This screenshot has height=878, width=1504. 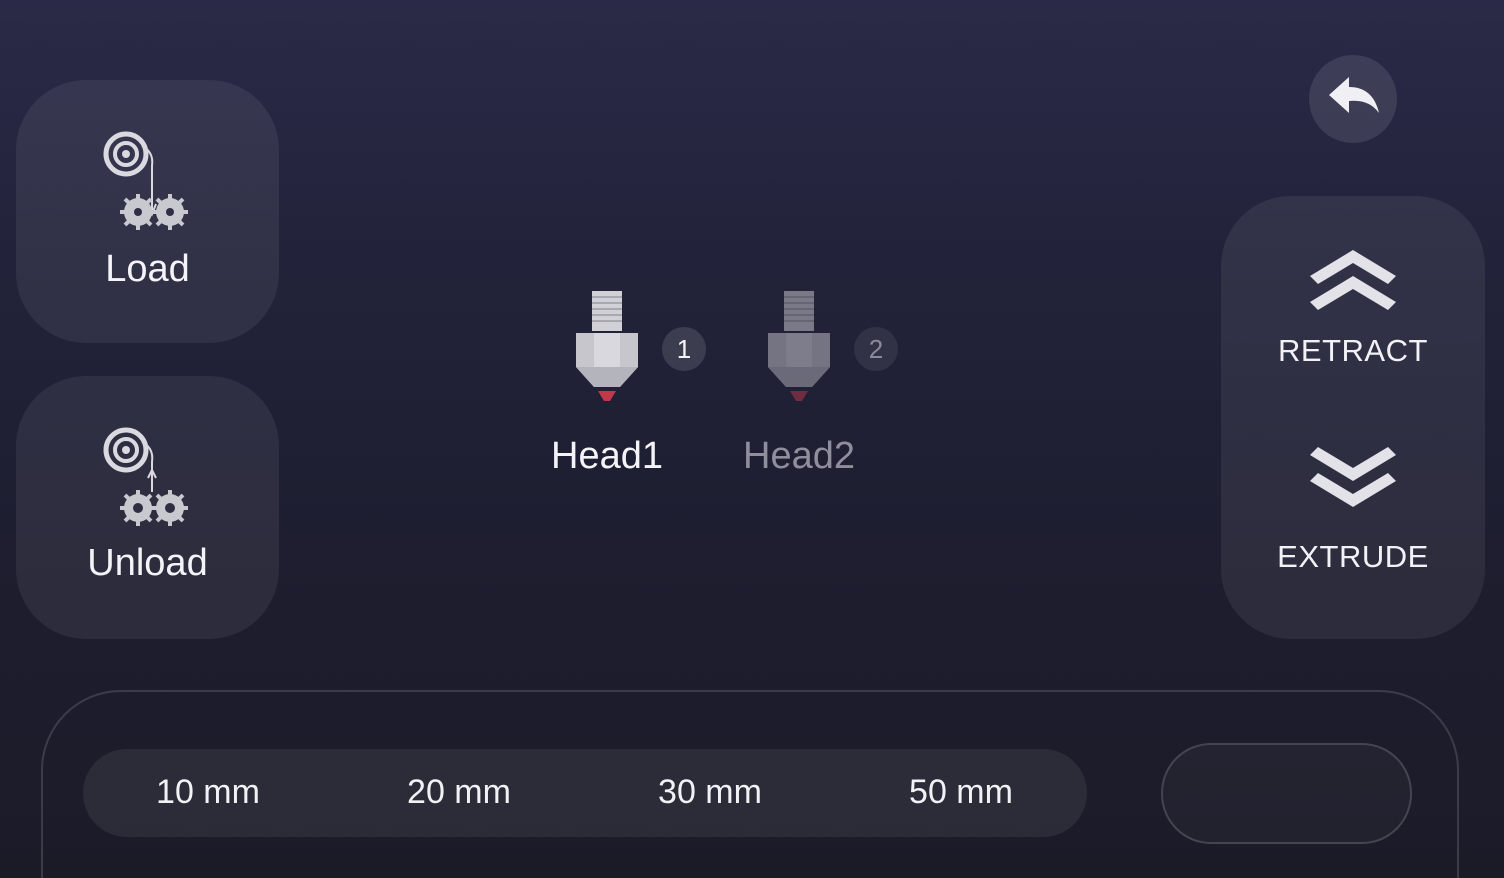 What do you see at coordinates (1353, 526) in the screenshot?
I see `extrude-button: EXTRUDE` at bounding box center [1353, 526].